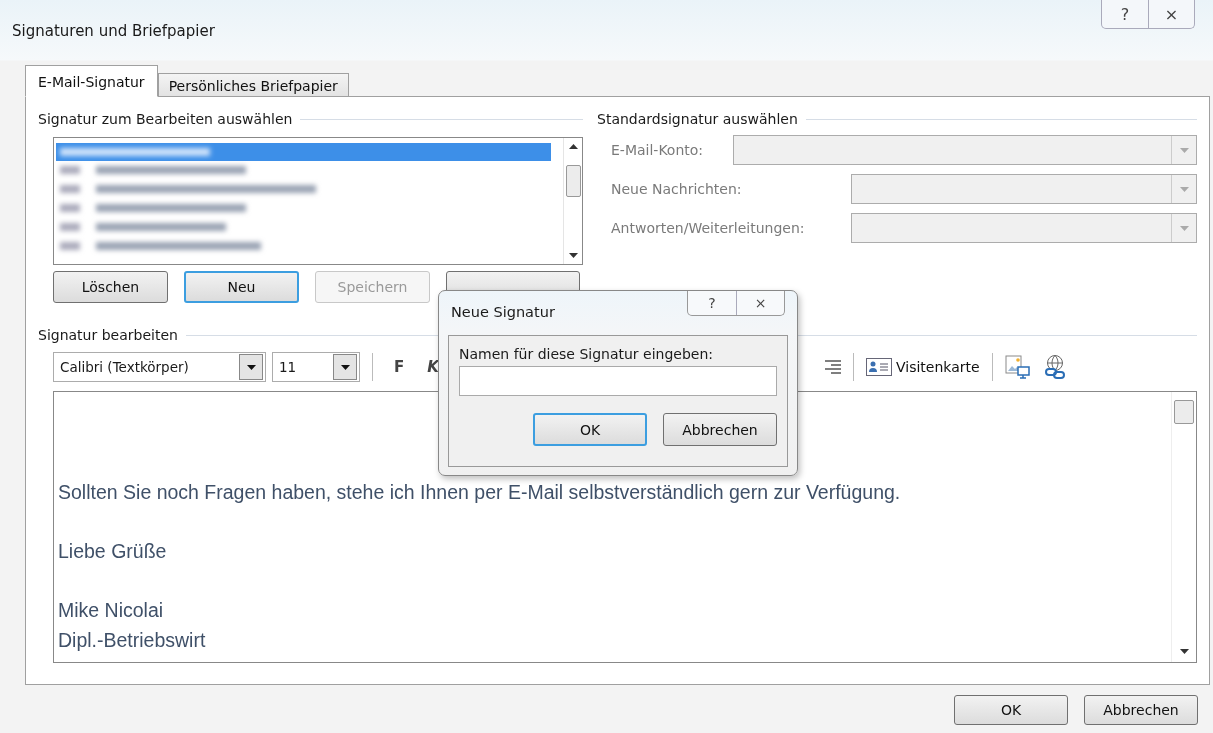 This screenshot has width=1213, height=733. Describe the element at coordinates (111, 610) in the screenshot. I see `signature-text-line: Mike Nicolai` at that location.